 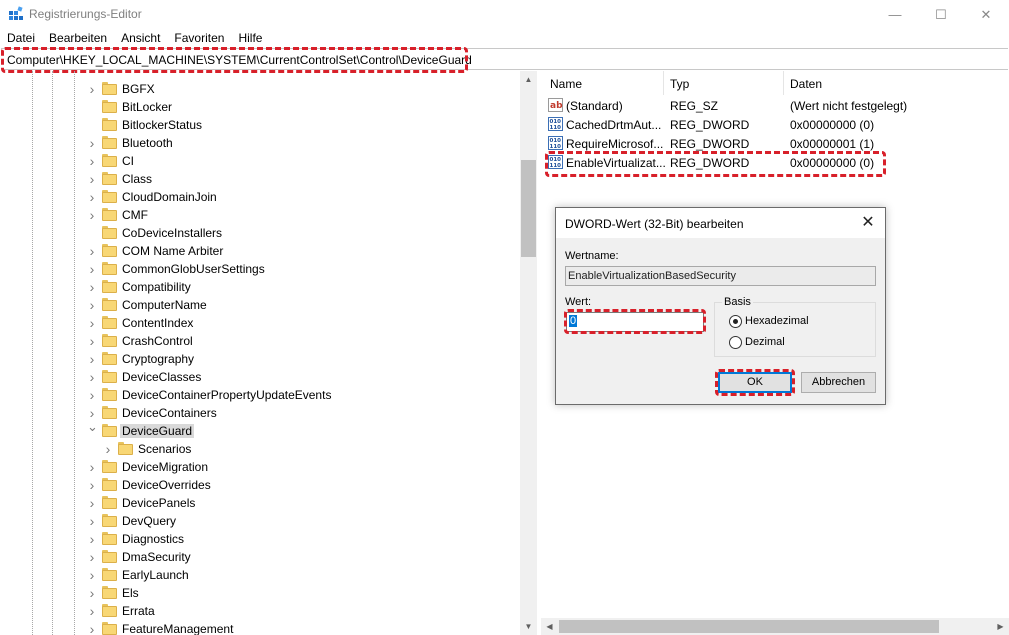 What do you see at coordinates (260, 215) in the screenshot?
I see `tree-item: › CMF` at bounding box center [260, 215].